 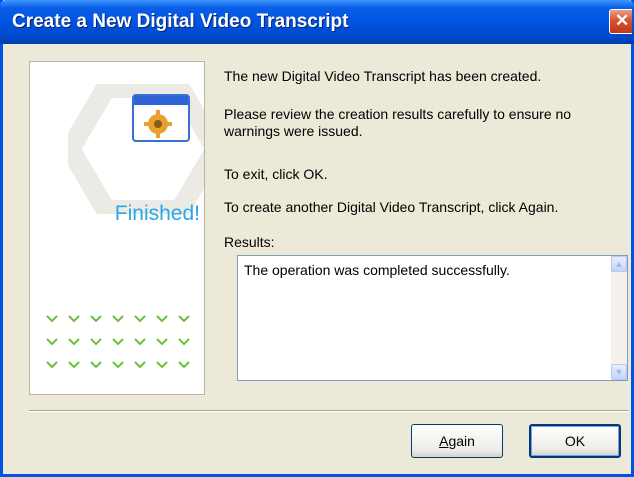 I want to click on title-bar: Create a New Digital Video Transcript ✕, so click(x=317, y=22).